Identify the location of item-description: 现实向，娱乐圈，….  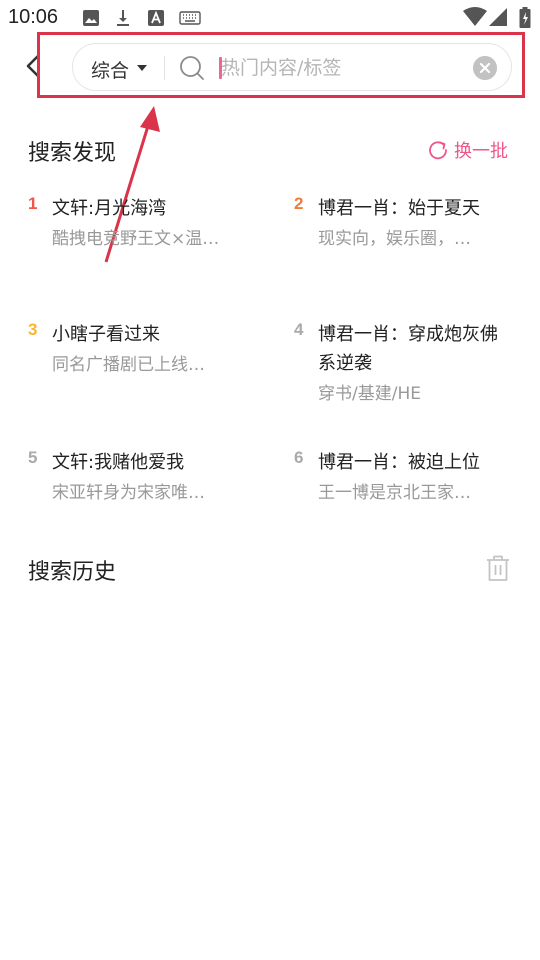
(394, 239).